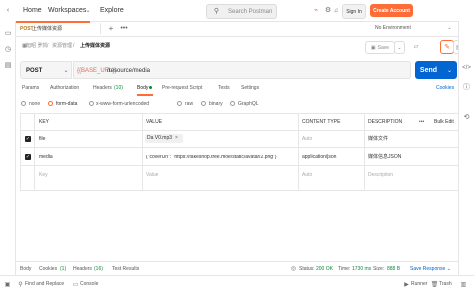  What do you see at coordinates (324, 269) in the screenshot?
I see `status-value: 200 OK` at bounding box center [324, 269].